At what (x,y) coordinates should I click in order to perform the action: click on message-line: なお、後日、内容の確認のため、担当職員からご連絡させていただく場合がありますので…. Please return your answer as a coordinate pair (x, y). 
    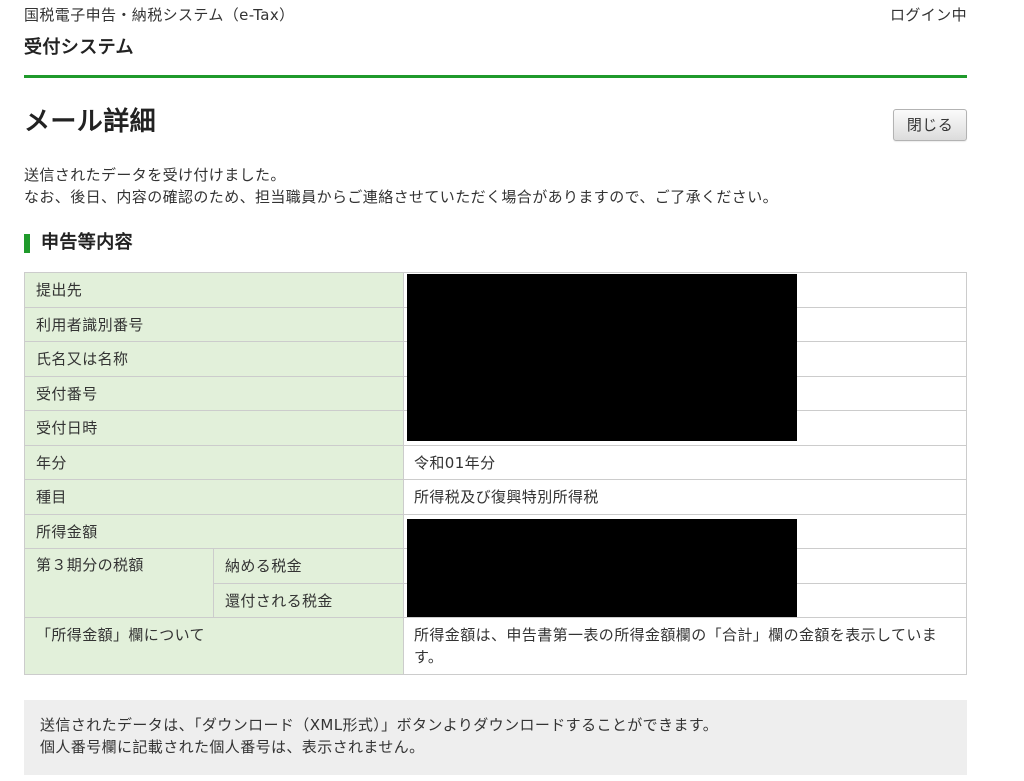
    Looking at the image, I should click on (401, 197).